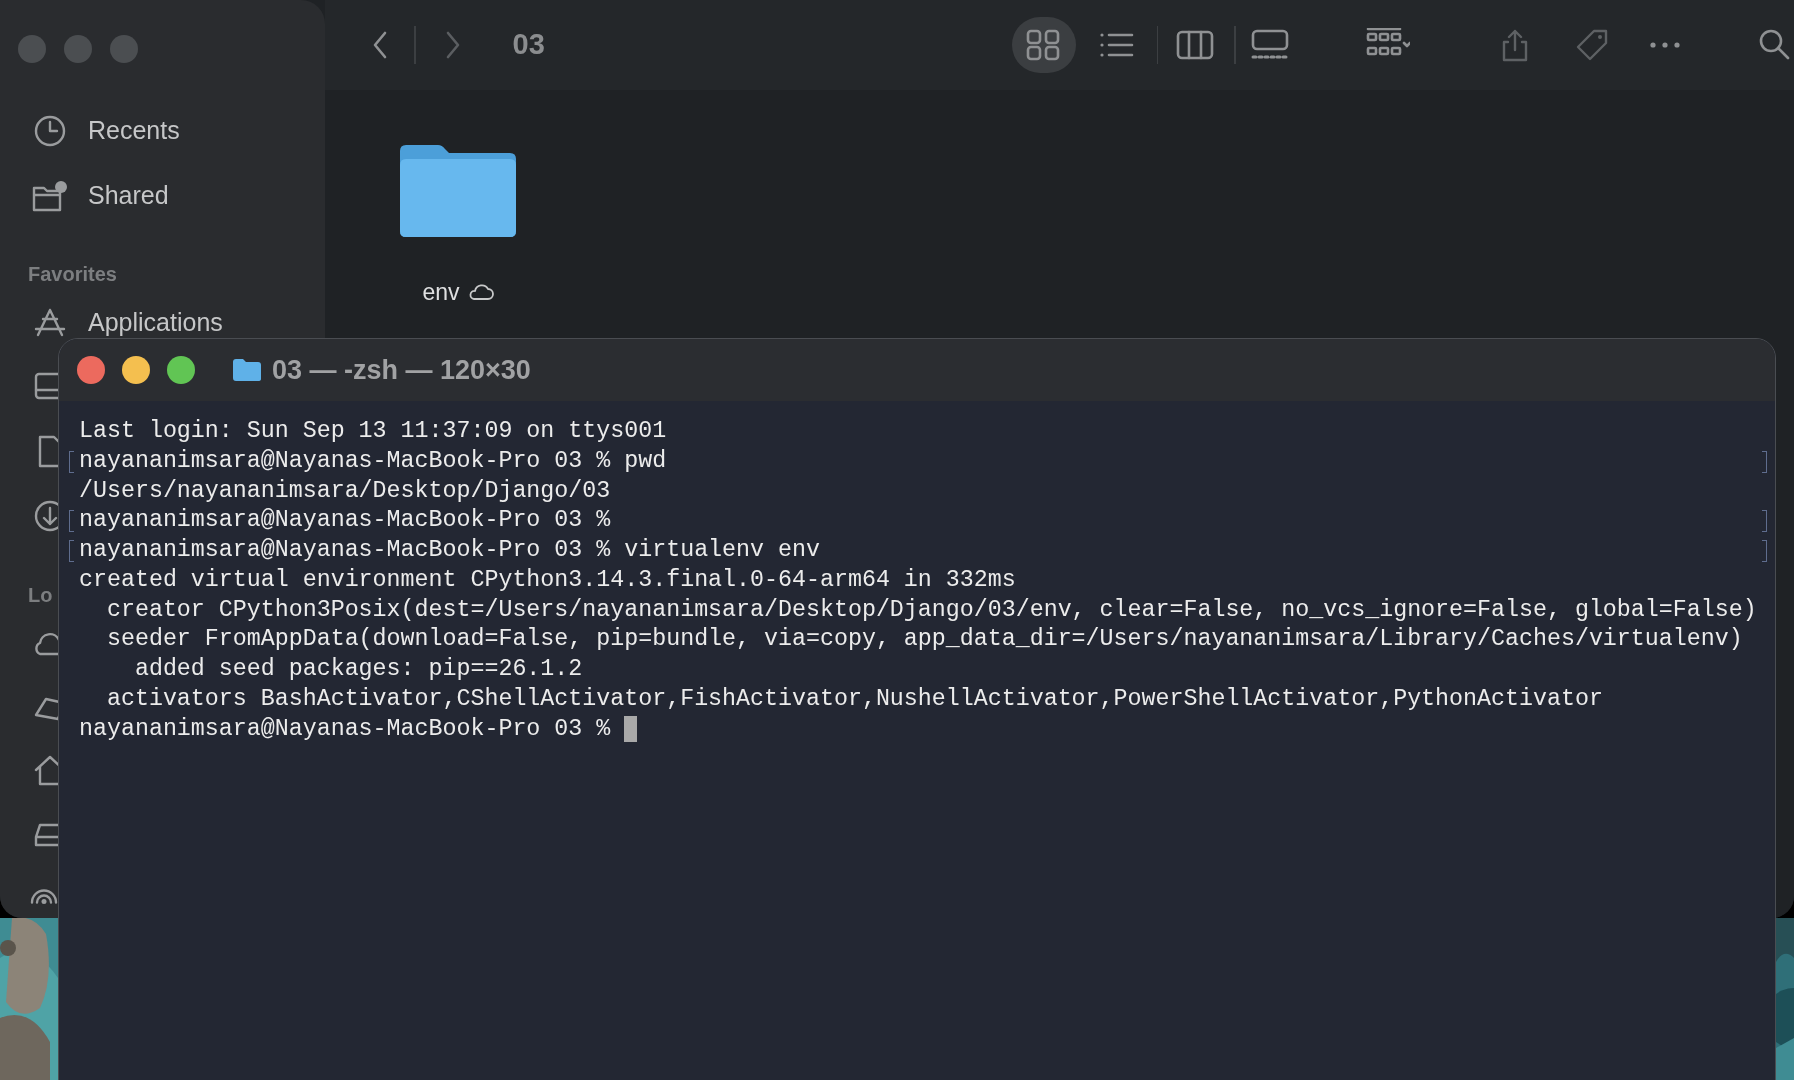 This screenshot has width=1794, height=1080. Describe the element at coordinates (162, 195) in the screenshot. I see `sidebar-item: Shared` at that location.